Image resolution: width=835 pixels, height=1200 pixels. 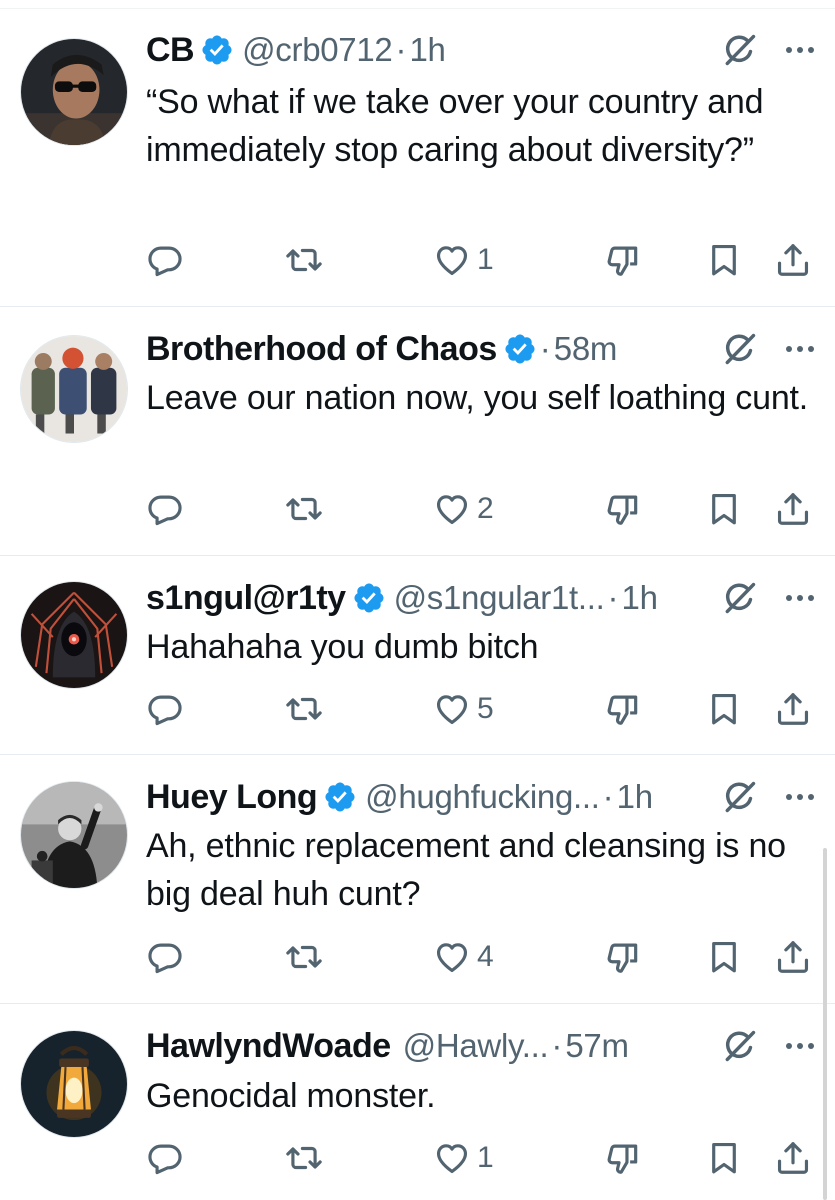 What do you see at coordinates (74, 635) in the screenshot?
I see `hooded-figure-avatar` at bounding box center [74, 635].